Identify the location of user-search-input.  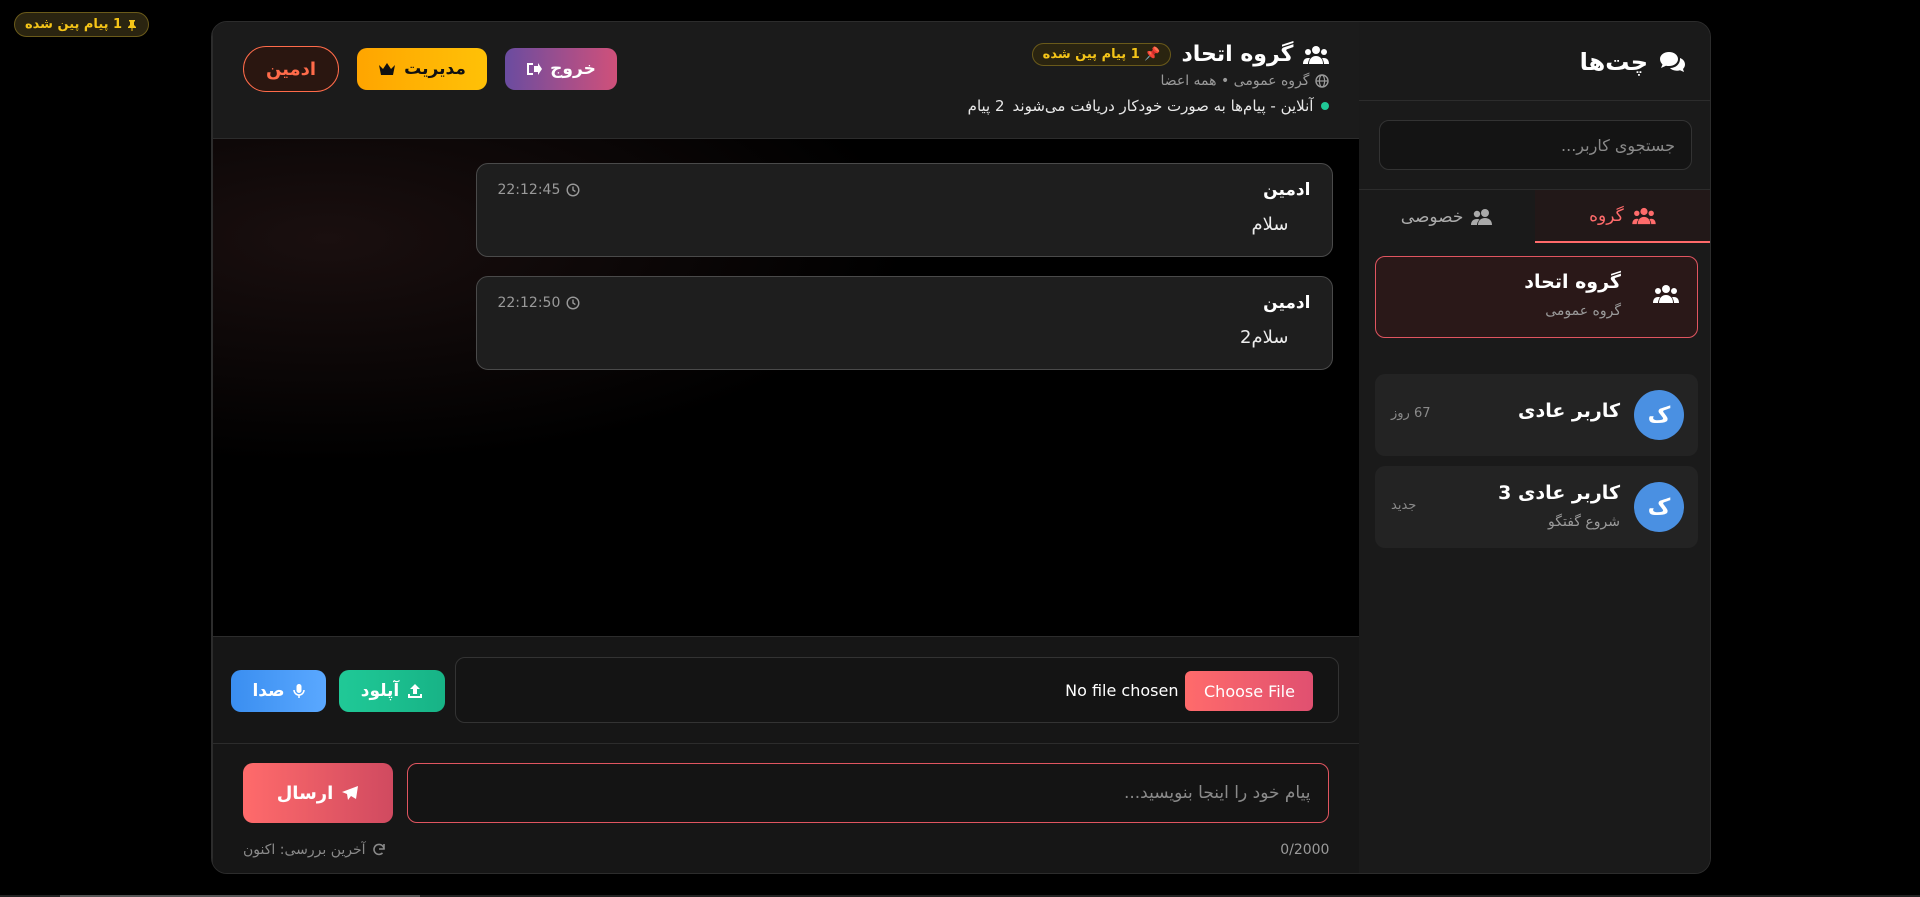
(1535, 145).